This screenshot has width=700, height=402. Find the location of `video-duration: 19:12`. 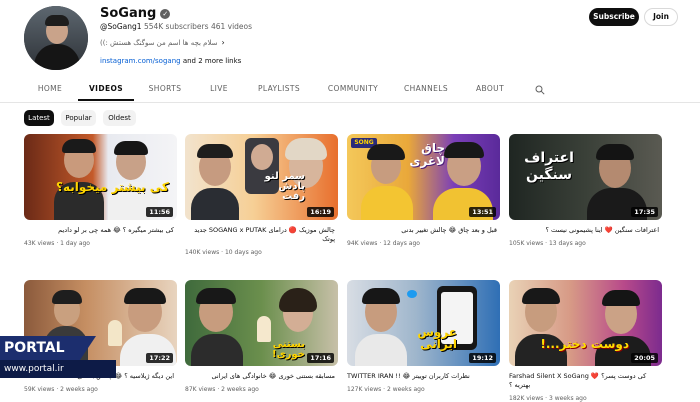

video-duration: 19:12 is located at coordinates (482, 358).